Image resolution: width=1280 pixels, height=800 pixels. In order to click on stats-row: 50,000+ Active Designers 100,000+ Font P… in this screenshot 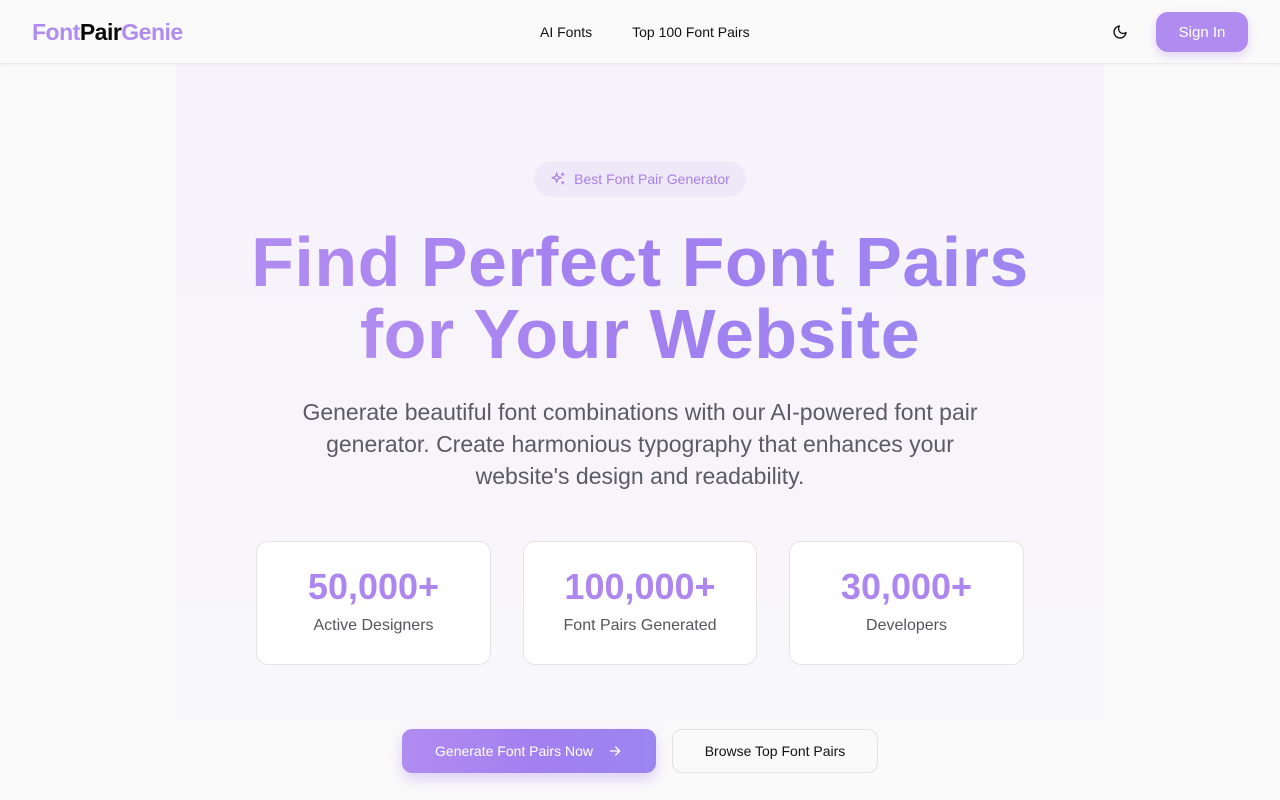, I will do `click(640, 603)`.